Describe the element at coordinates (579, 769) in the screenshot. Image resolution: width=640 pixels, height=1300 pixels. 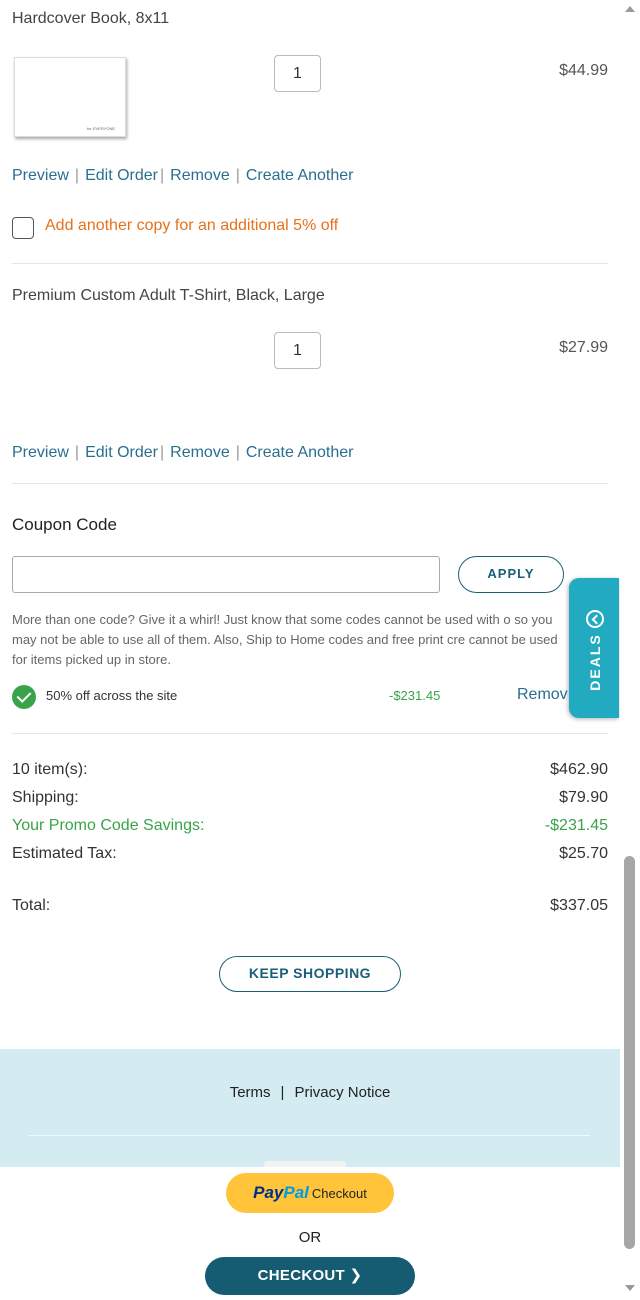
I see `summary-value: $462.90` at that location.